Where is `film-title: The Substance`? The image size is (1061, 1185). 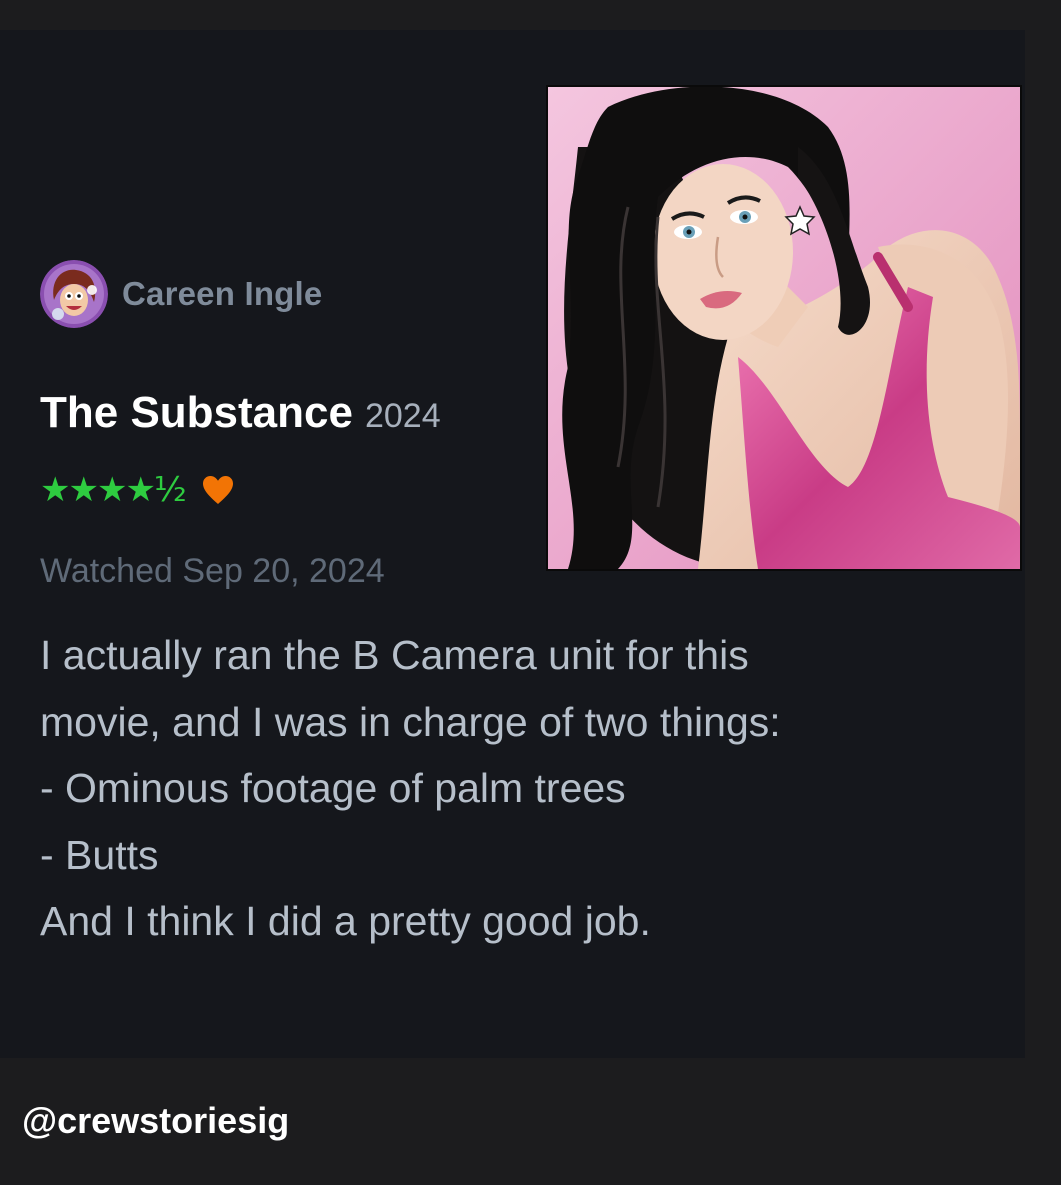
film-title: The Substance is located at coordinates (196, 413).